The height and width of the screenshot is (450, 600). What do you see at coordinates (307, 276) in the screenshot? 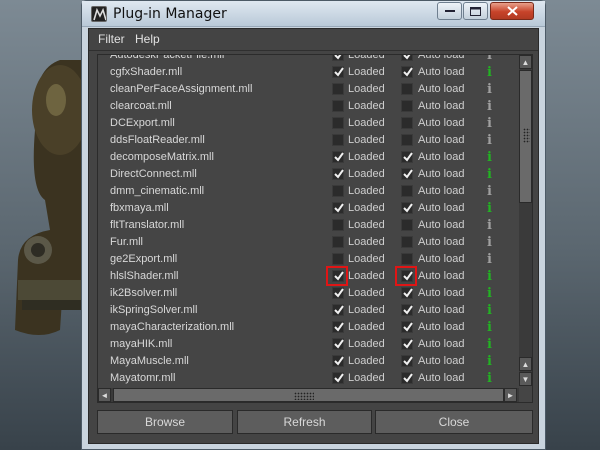
I see `plugin-row: hlslShader.mll Loaded Auto load i` at bounding box center [307, 276].